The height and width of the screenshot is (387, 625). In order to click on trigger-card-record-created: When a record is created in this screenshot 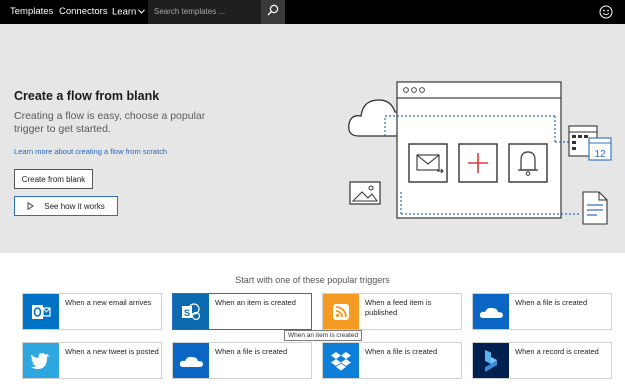, I will do `click(542, 360)`.